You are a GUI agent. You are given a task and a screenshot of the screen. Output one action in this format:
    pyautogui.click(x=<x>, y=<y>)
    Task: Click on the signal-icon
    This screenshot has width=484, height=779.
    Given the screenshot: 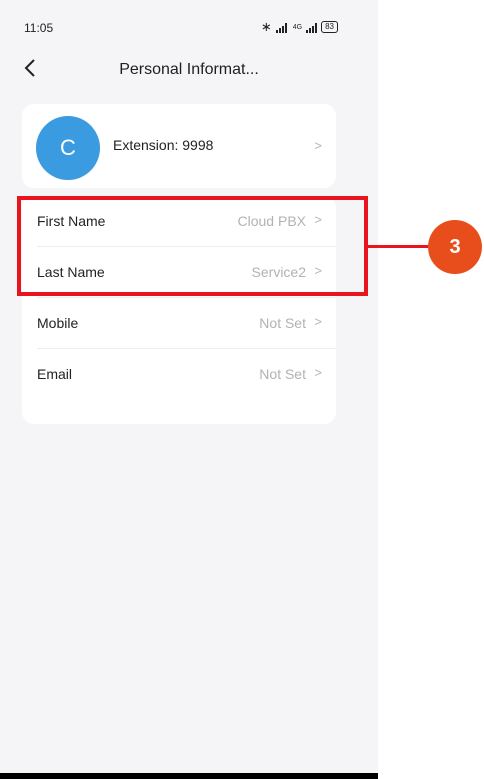 What is the action you would take?
    pyautogui.click(x=281, y=27)
    